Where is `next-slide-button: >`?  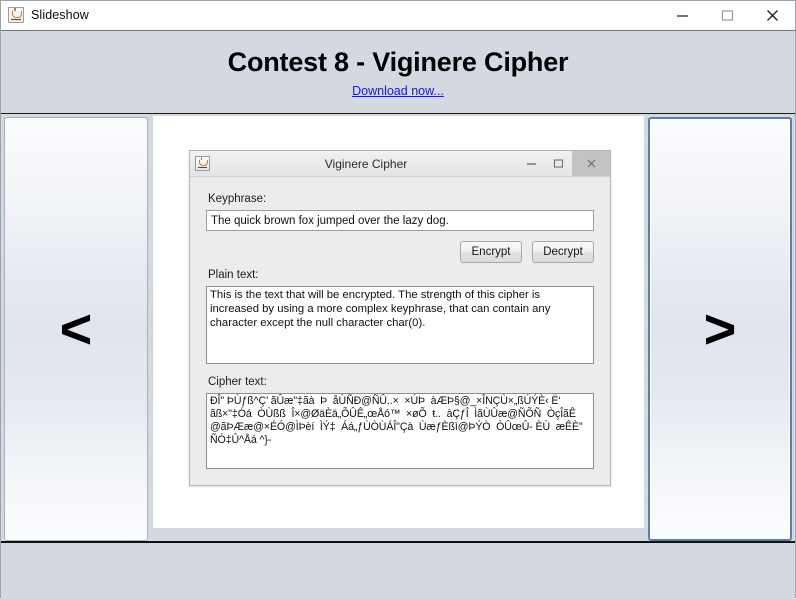
next-slide-button: > is located at coordinates (720, 329).